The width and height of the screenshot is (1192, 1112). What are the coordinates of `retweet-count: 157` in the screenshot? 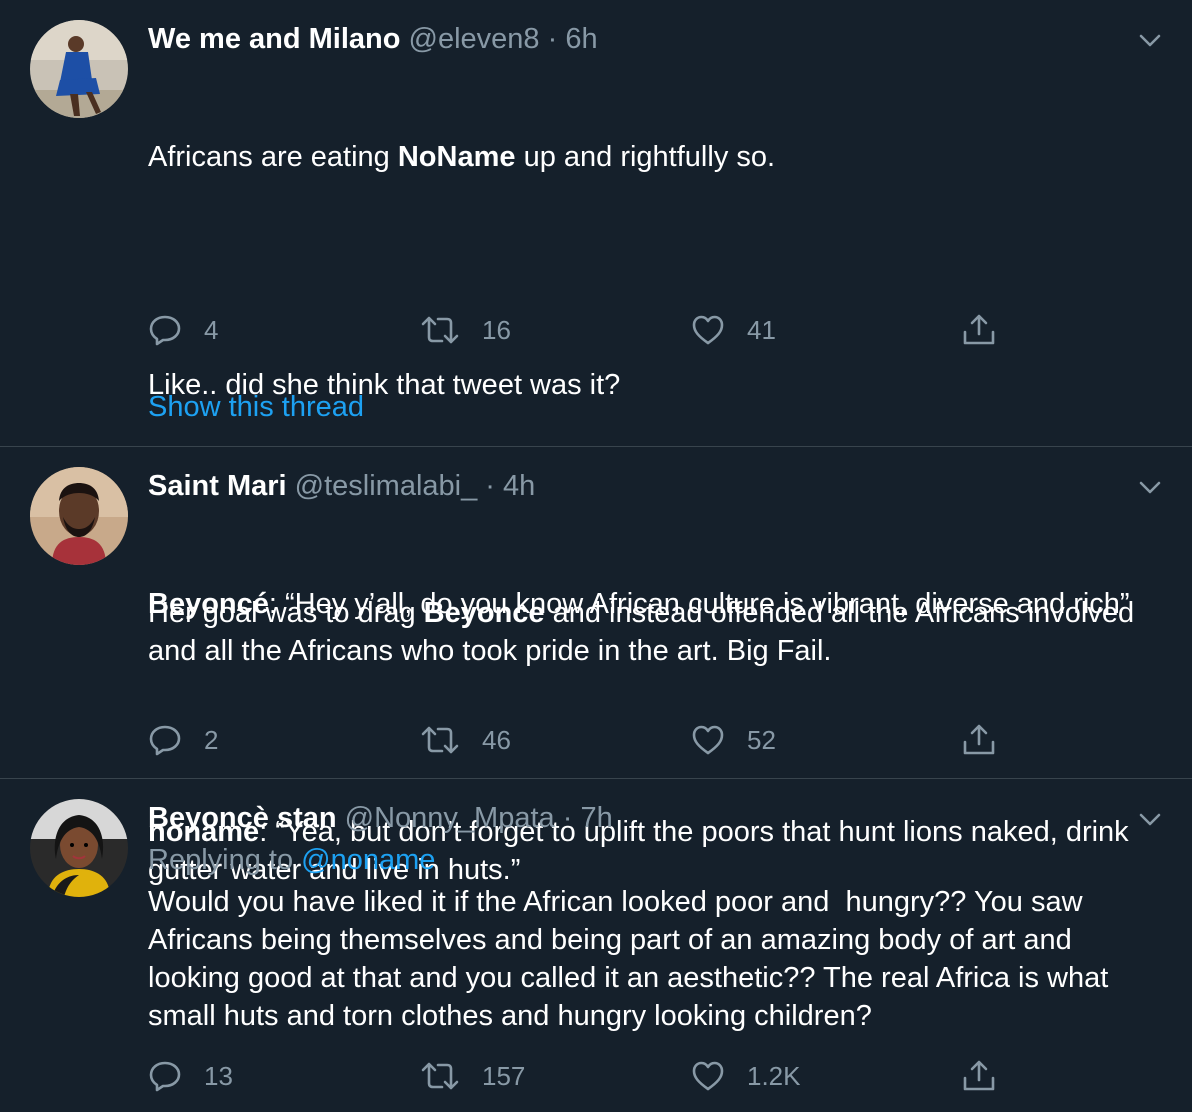 It's located at (504, 1075).